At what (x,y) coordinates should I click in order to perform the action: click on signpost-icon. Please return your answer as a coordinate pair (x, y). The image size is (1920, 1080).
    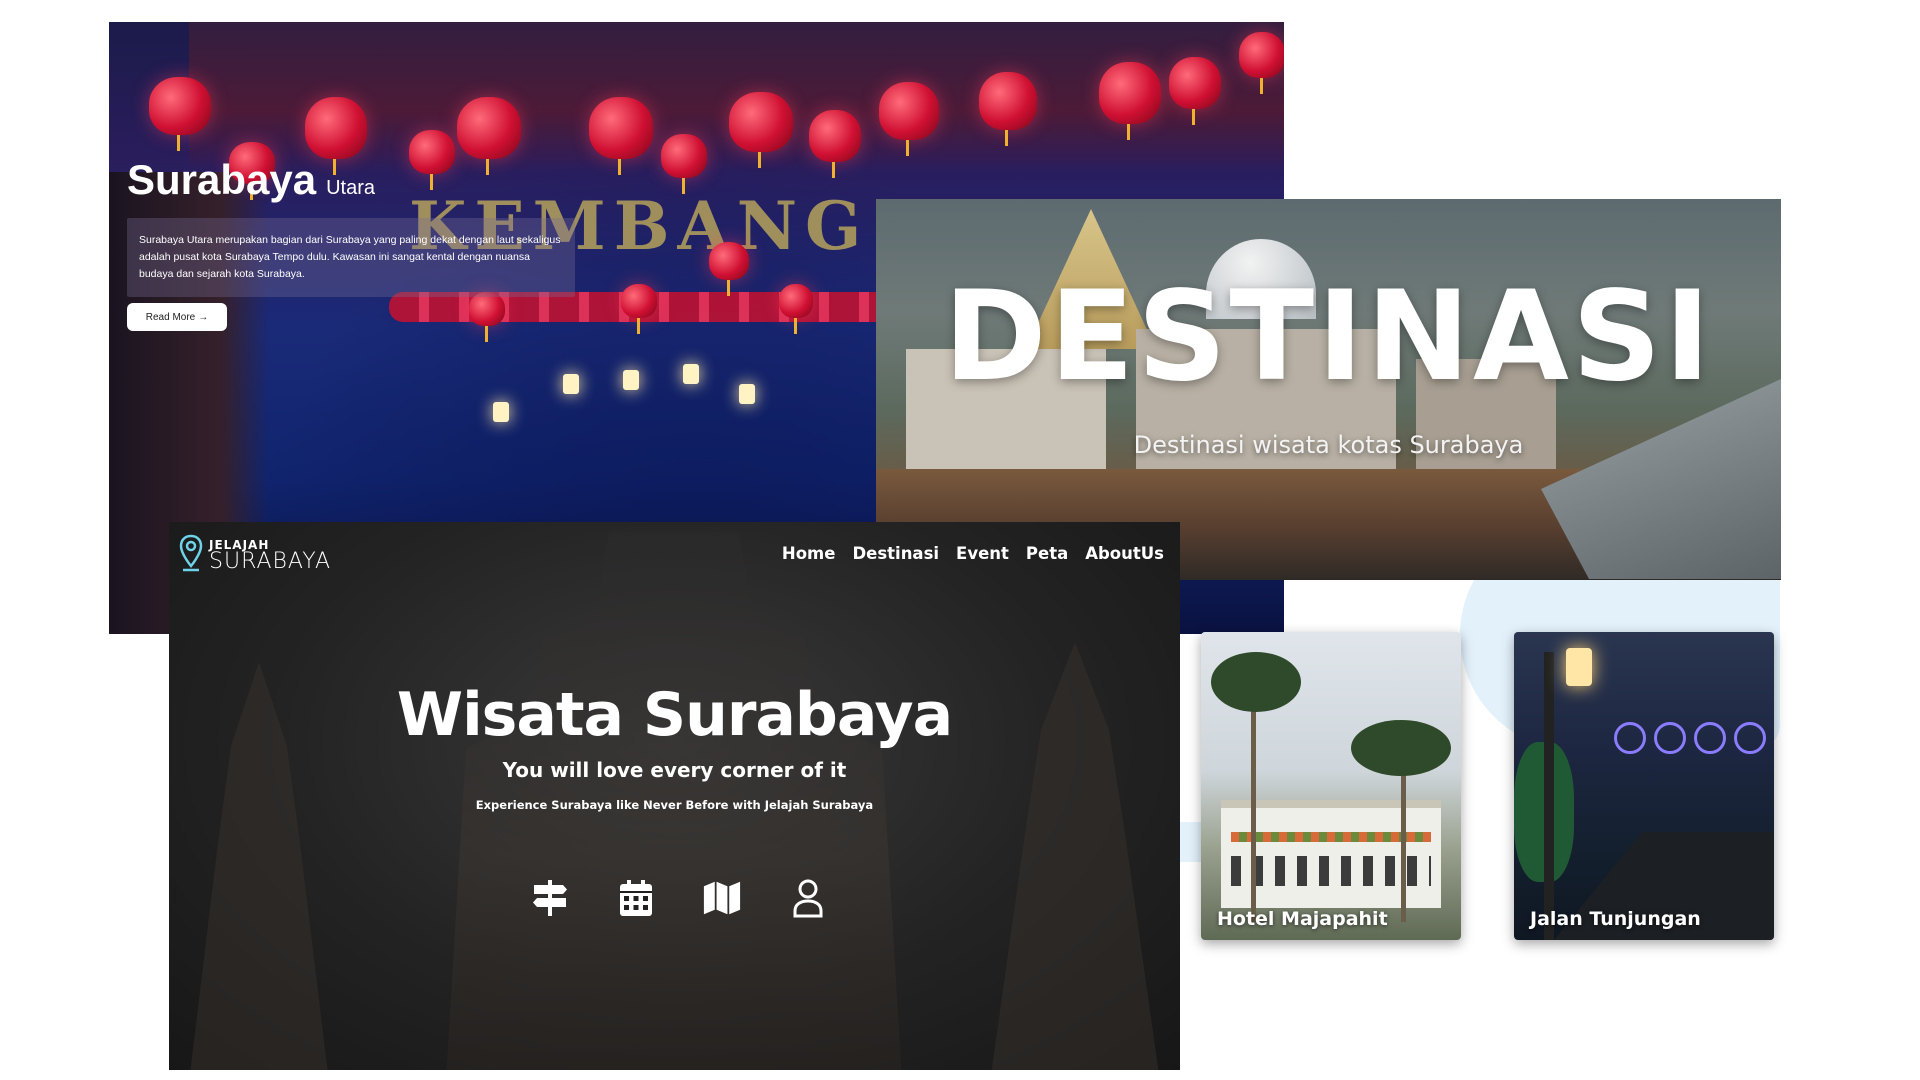
    Looking at the image, I should click on (550, 898).